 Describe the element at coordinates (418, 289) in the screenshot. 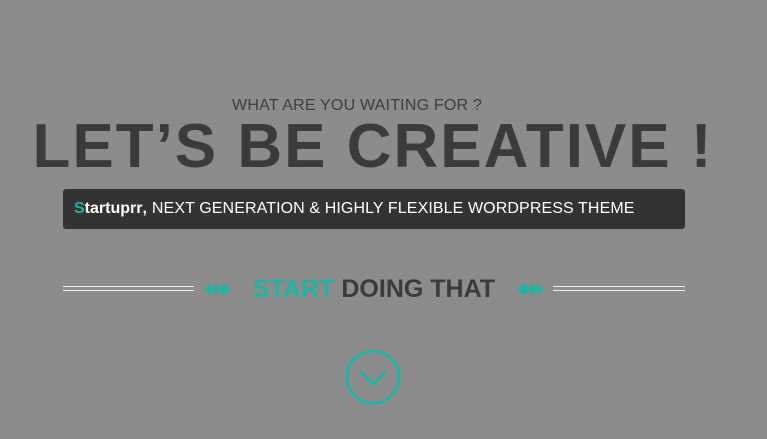

I see `cta-rest-words: DOING THAT` at that location.